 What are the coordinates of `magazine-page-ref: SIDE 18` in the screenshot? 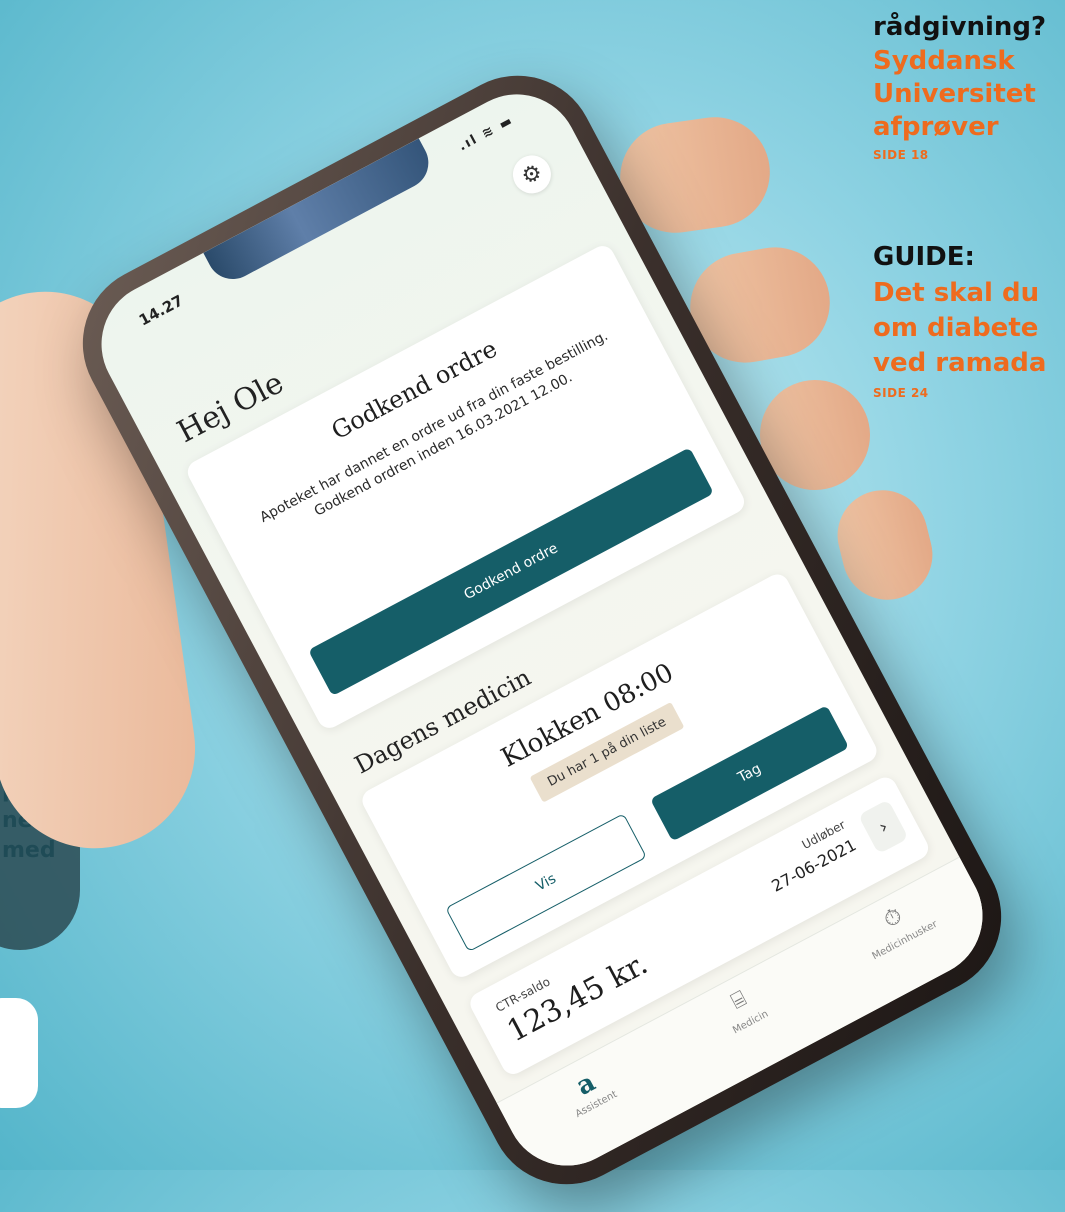 It's located at (901, 155).